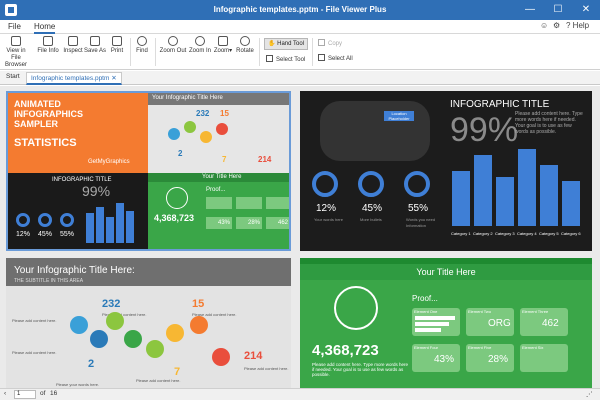 The height and width of the screenshot is (400, 600). What do you see at coordinates (45, 28) in the screenshot?
I see `menu-home: Home` at bounding box center [45, 28].